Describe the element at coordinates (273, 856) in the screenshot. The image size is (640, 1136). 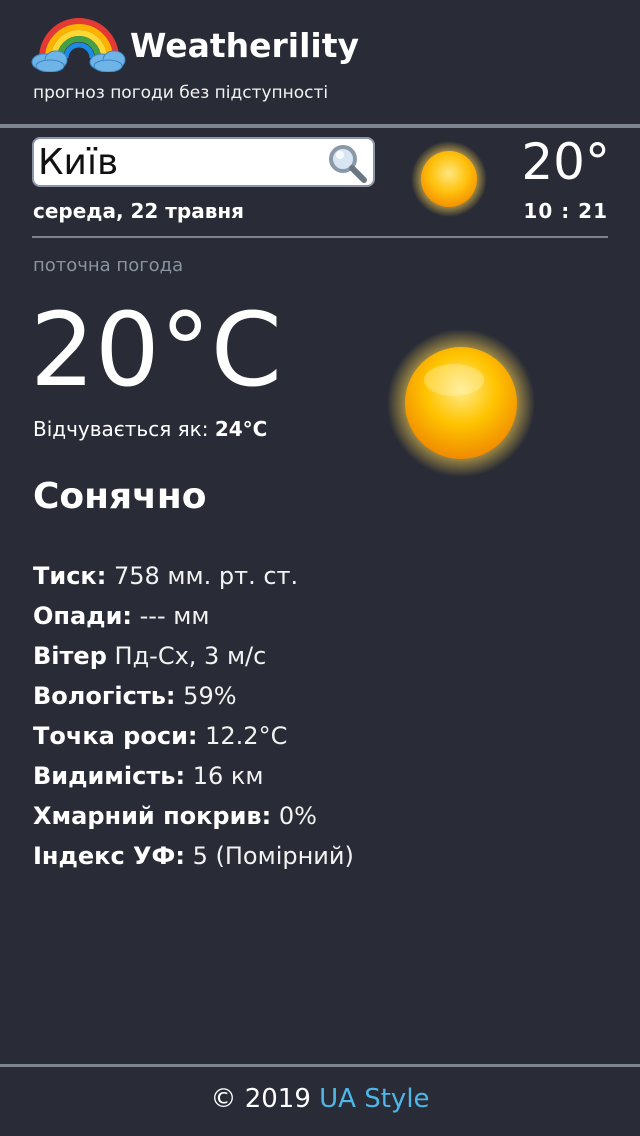
I see `detail-value: 5 (Помірний)` at that location.